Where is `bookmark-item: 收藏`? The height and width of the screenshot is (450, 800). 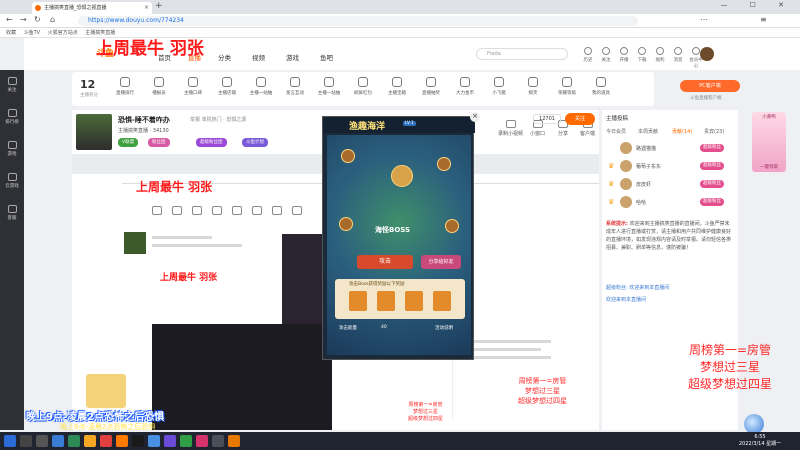
bookmark-item: 收藏 is located at coordinates (11, 33).